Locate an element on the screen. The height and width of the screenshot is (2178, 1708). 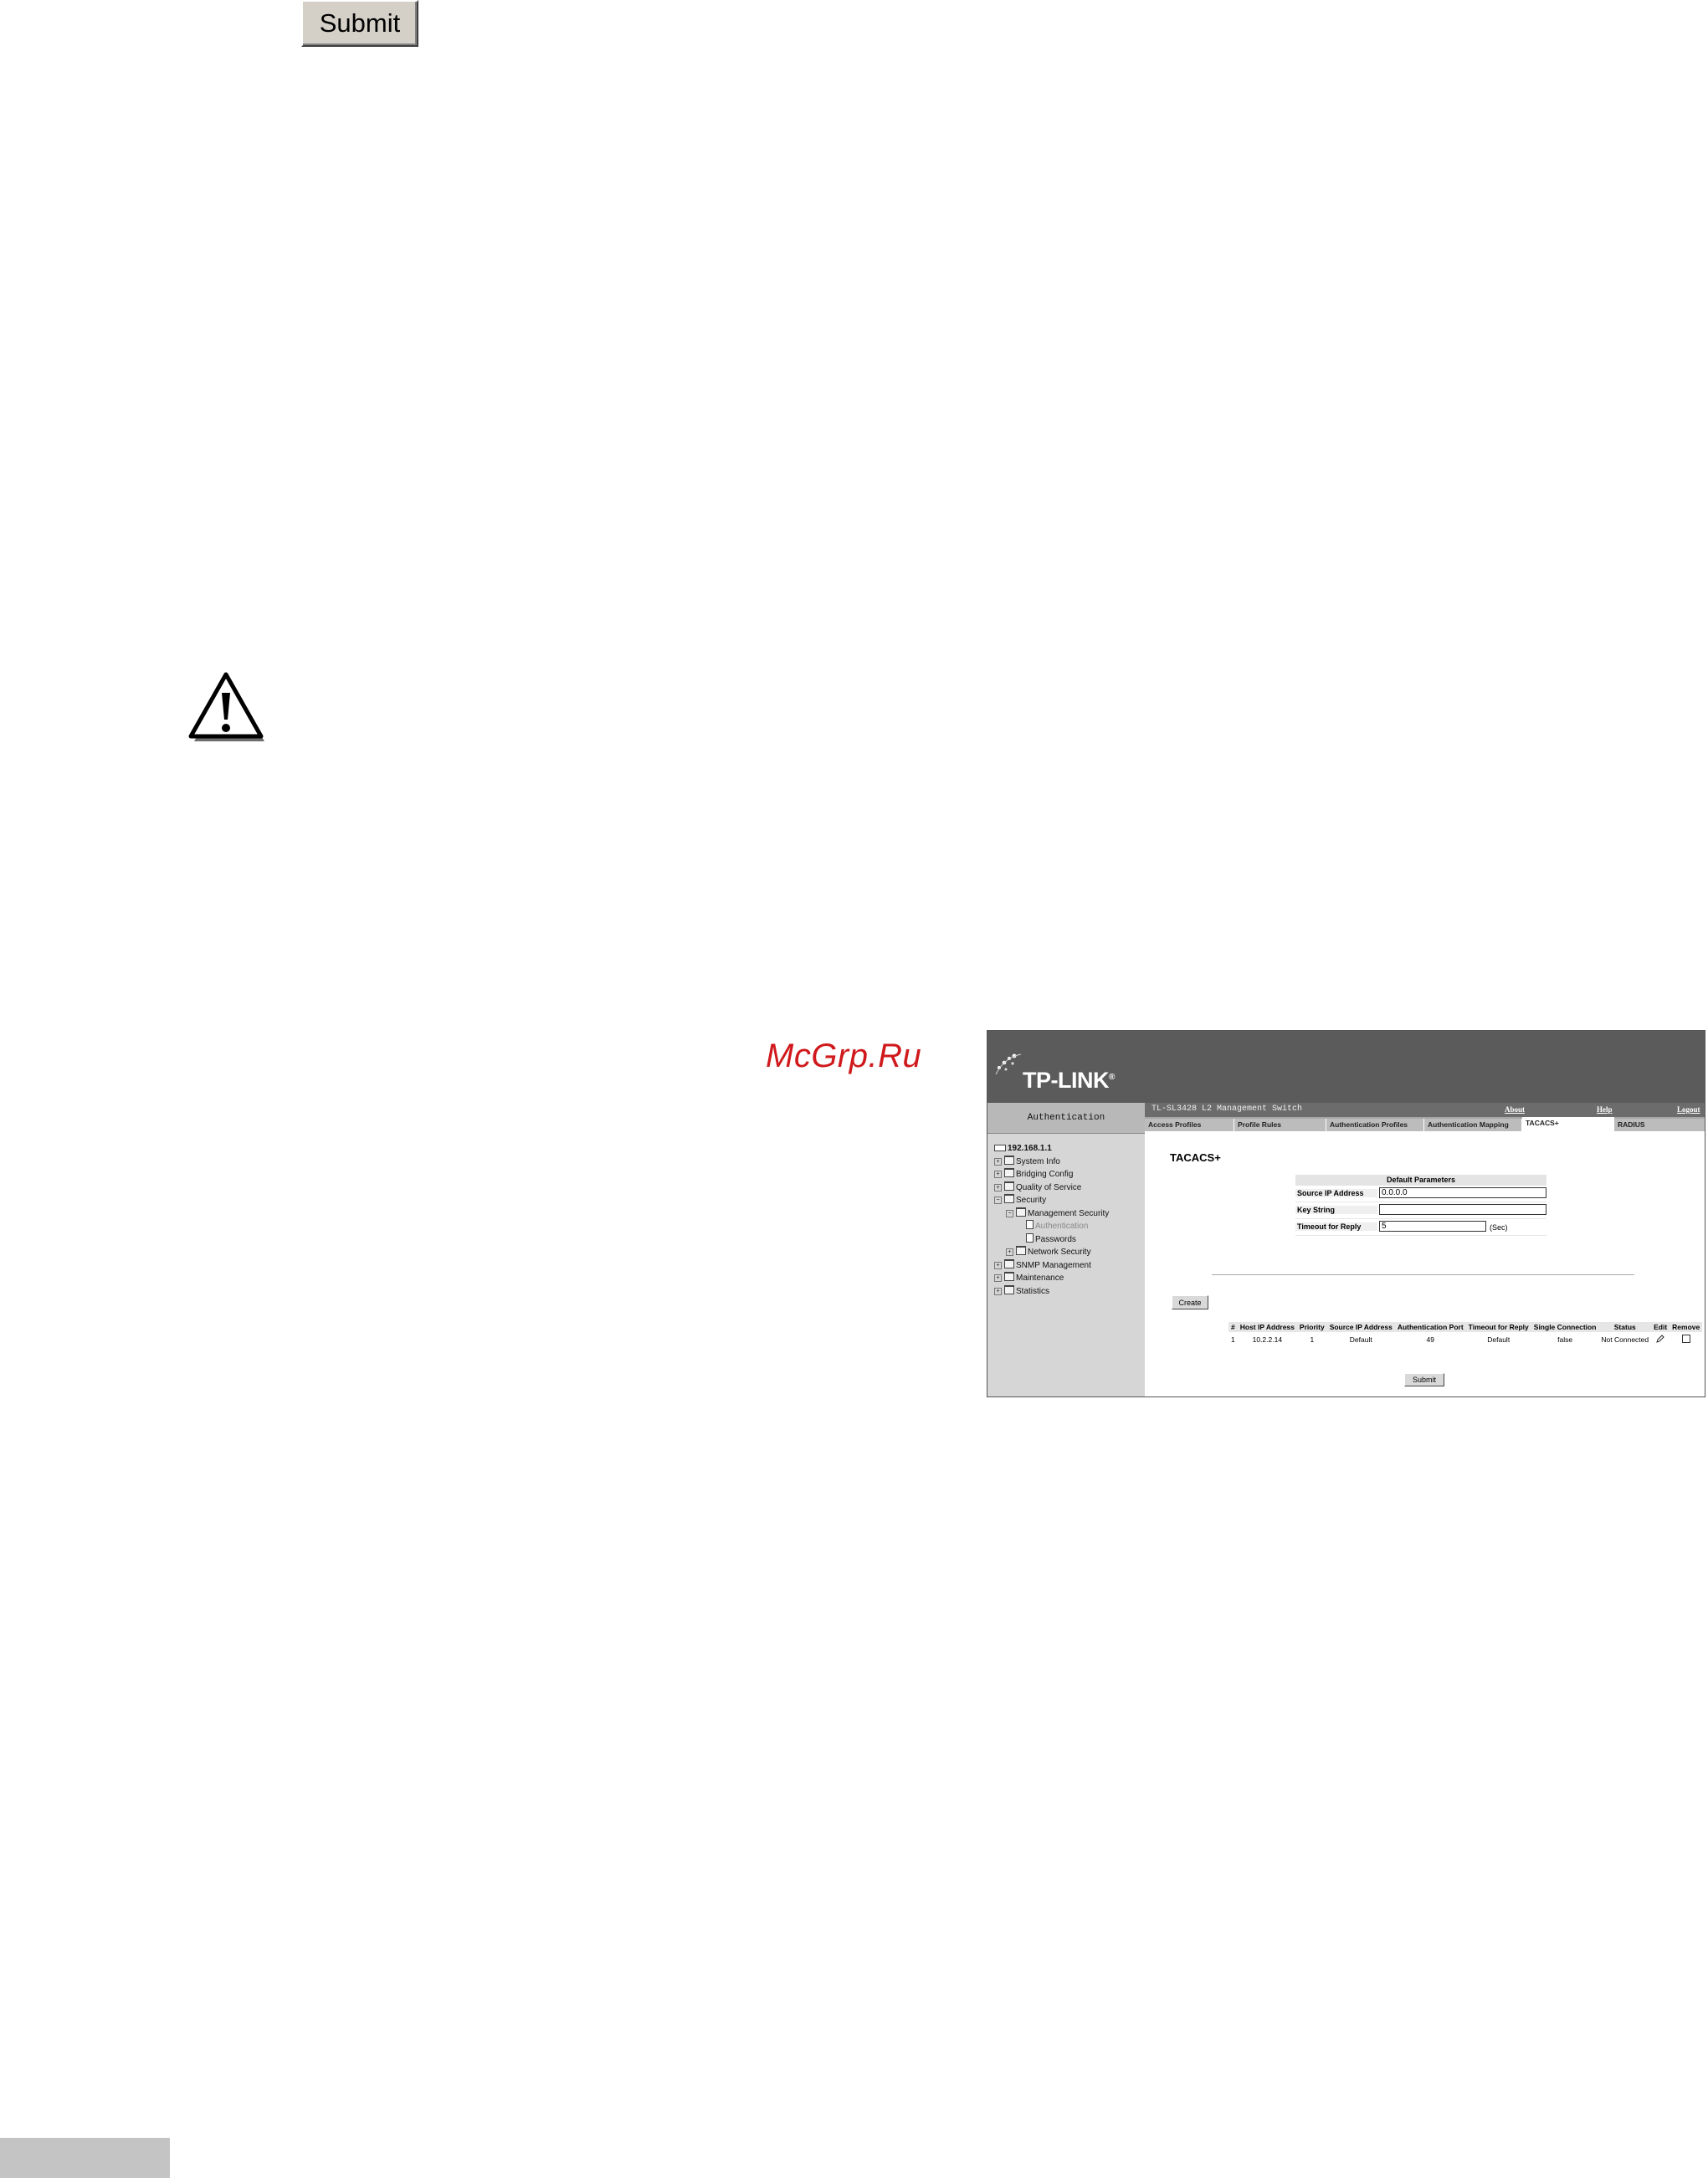
help-link: Help is located at coordinates (1605, 1109).